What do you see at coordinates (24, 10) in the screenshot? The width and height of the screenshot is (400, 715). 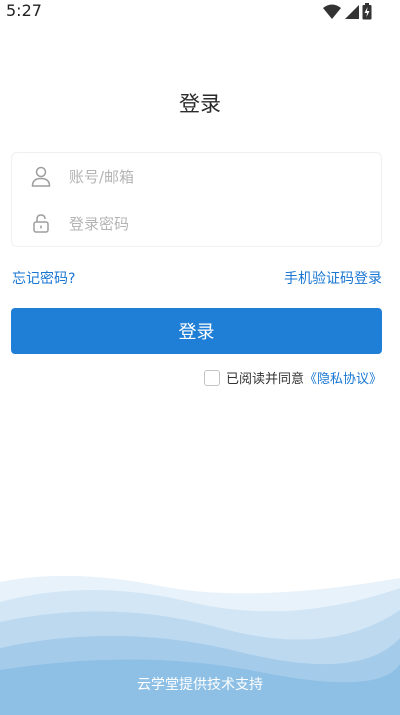 I see `status-time: 5:27` at bounding box center [24, 10].